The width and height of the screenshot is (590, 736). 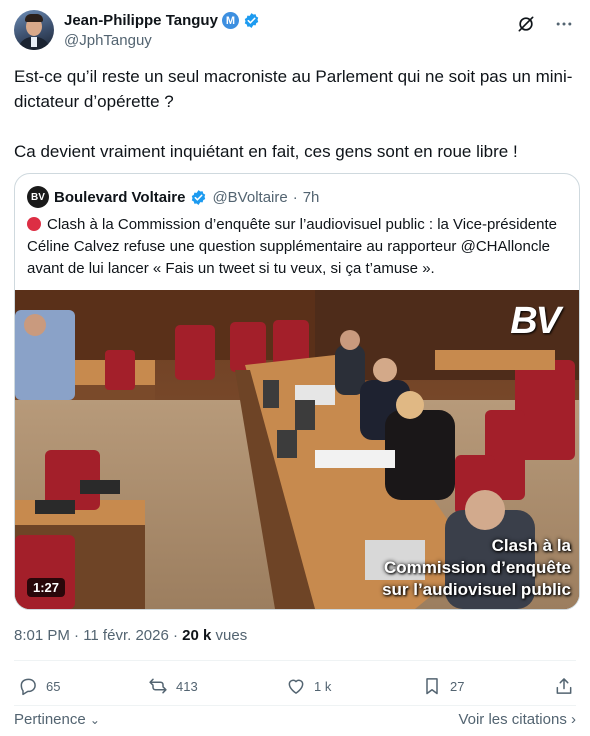 What do you see at coordinates (38, 197) in the screenshot?
I see `quote-avatar: BV` at bounding box center [38, 197].